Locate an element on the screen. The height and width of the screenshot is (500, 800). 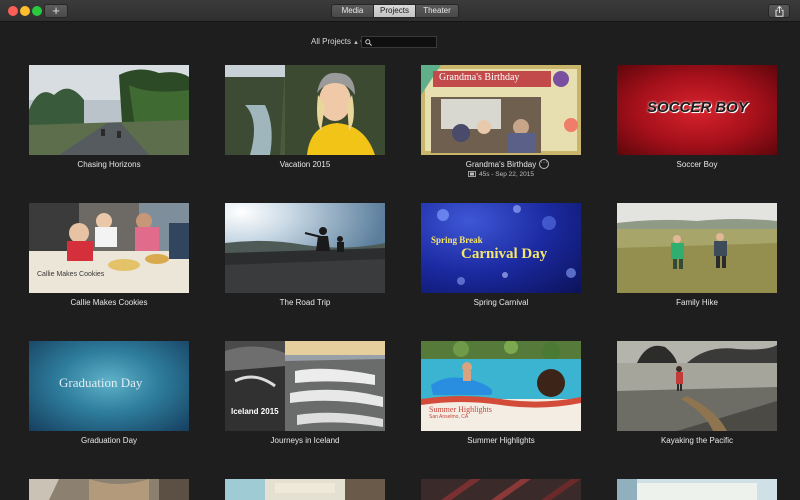
project-title: Graduation Day is located at coordinates (109, 440).